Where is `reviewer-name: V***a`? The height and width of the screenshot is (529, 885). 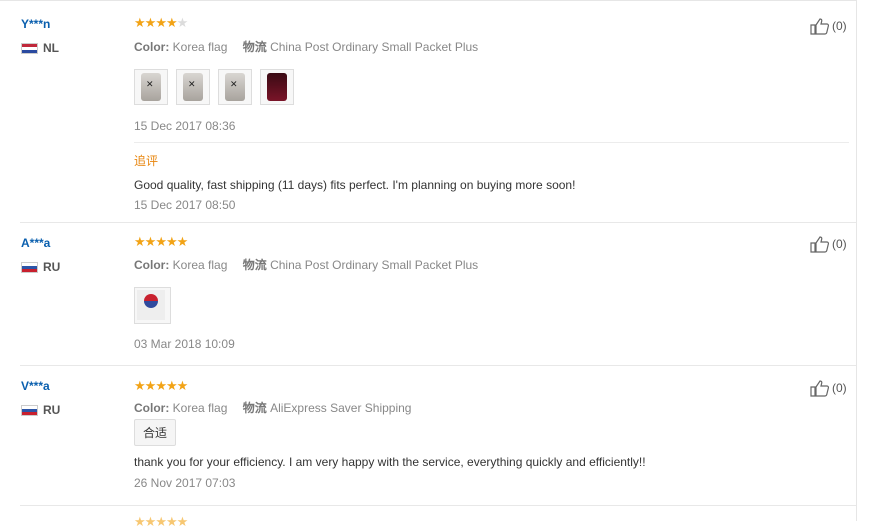
reviewer-name: V***a is located at coordinates (35, 386).